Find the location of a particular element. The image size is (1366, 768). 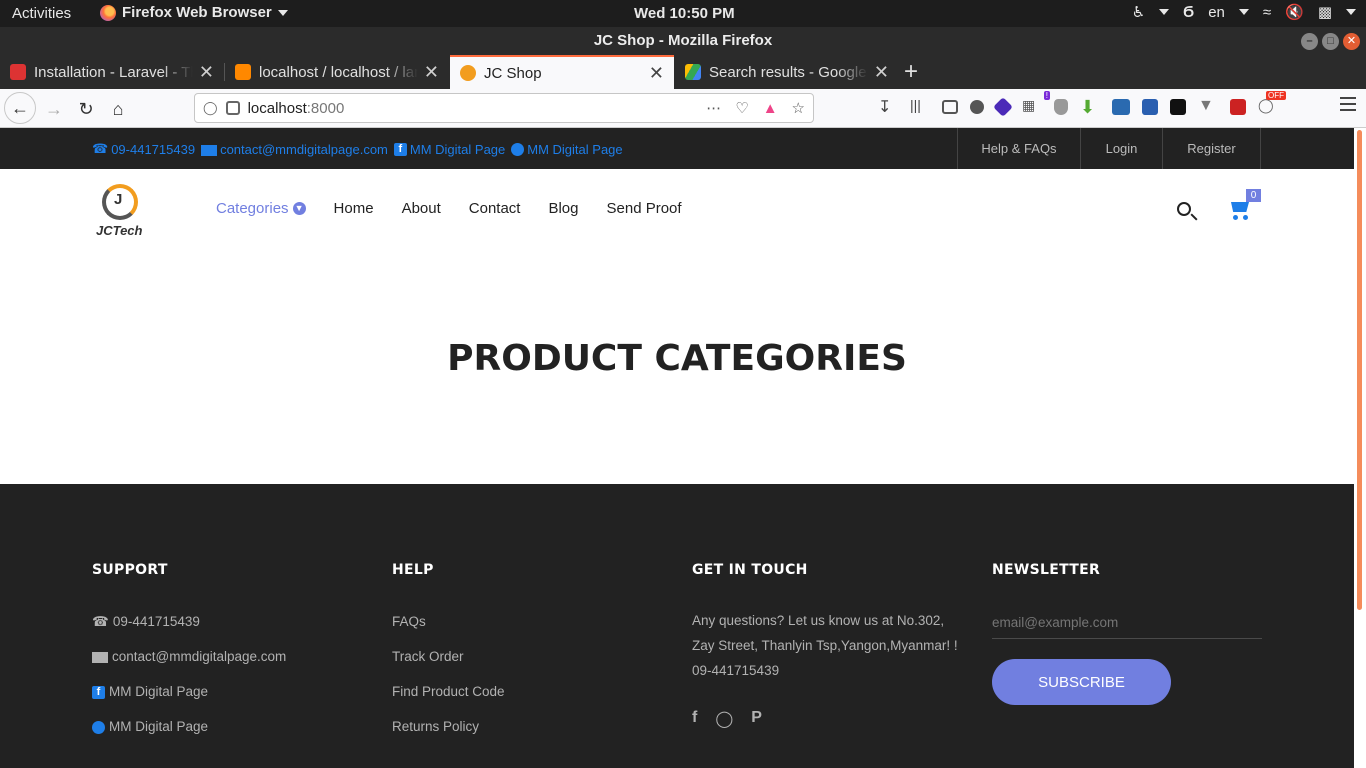

home-button: ⌂ is located at coordinates (118, 109).